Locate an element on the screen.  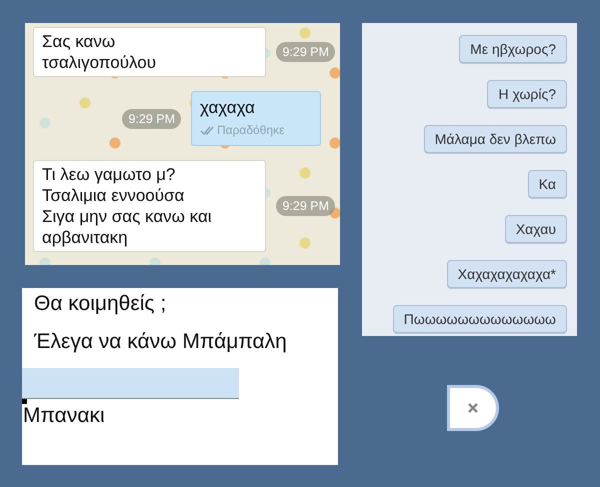
message-bubble: Τι λεω γαμωτο μ? Τσαλιμια εννοούσα Σιγα μην σας κανω και αρβανιτακη is located at coordinates (149, 206).